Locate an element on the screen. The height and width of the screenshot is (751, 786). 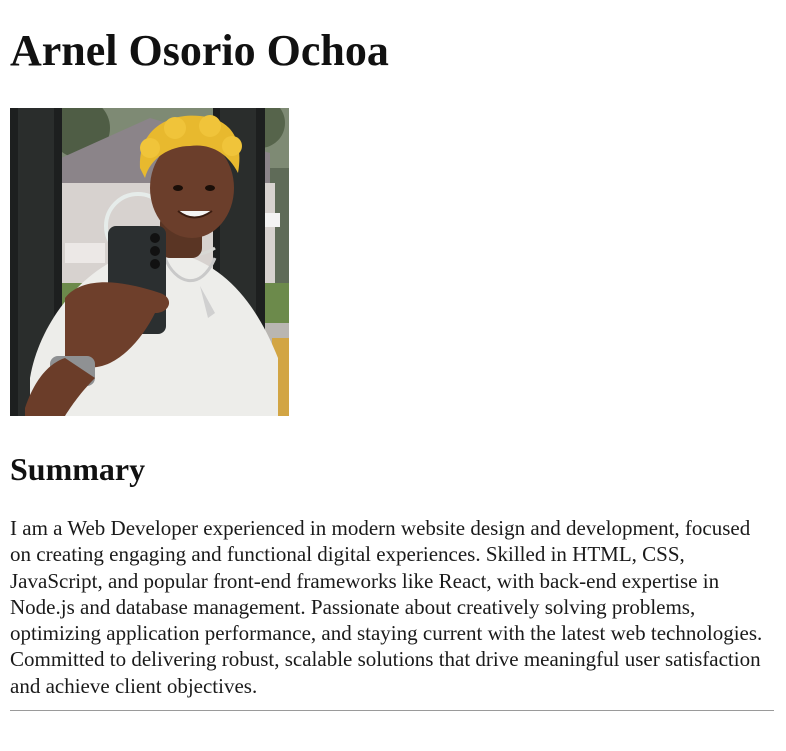
page-title: Arnel Osorio Ochoa is located at coordinates (199, 50).